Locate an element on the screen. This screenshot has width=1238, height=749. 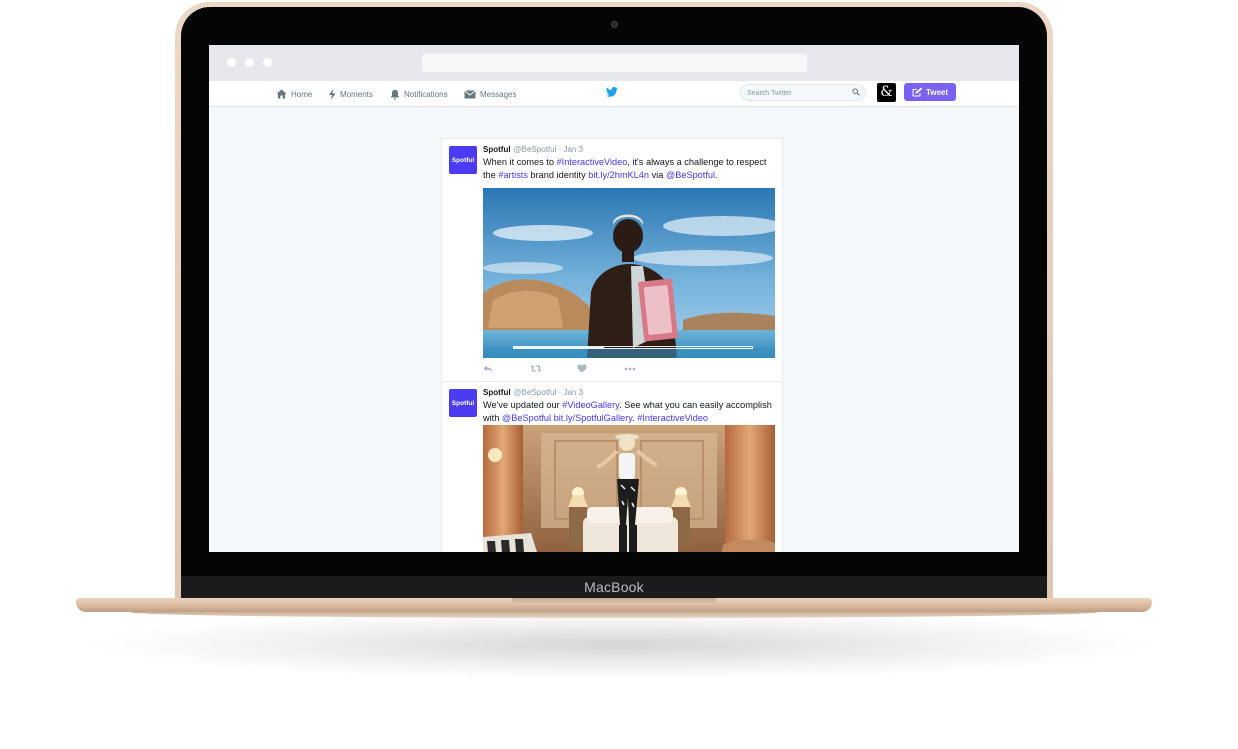
video-progress-track is located at coordinates (633, 347).